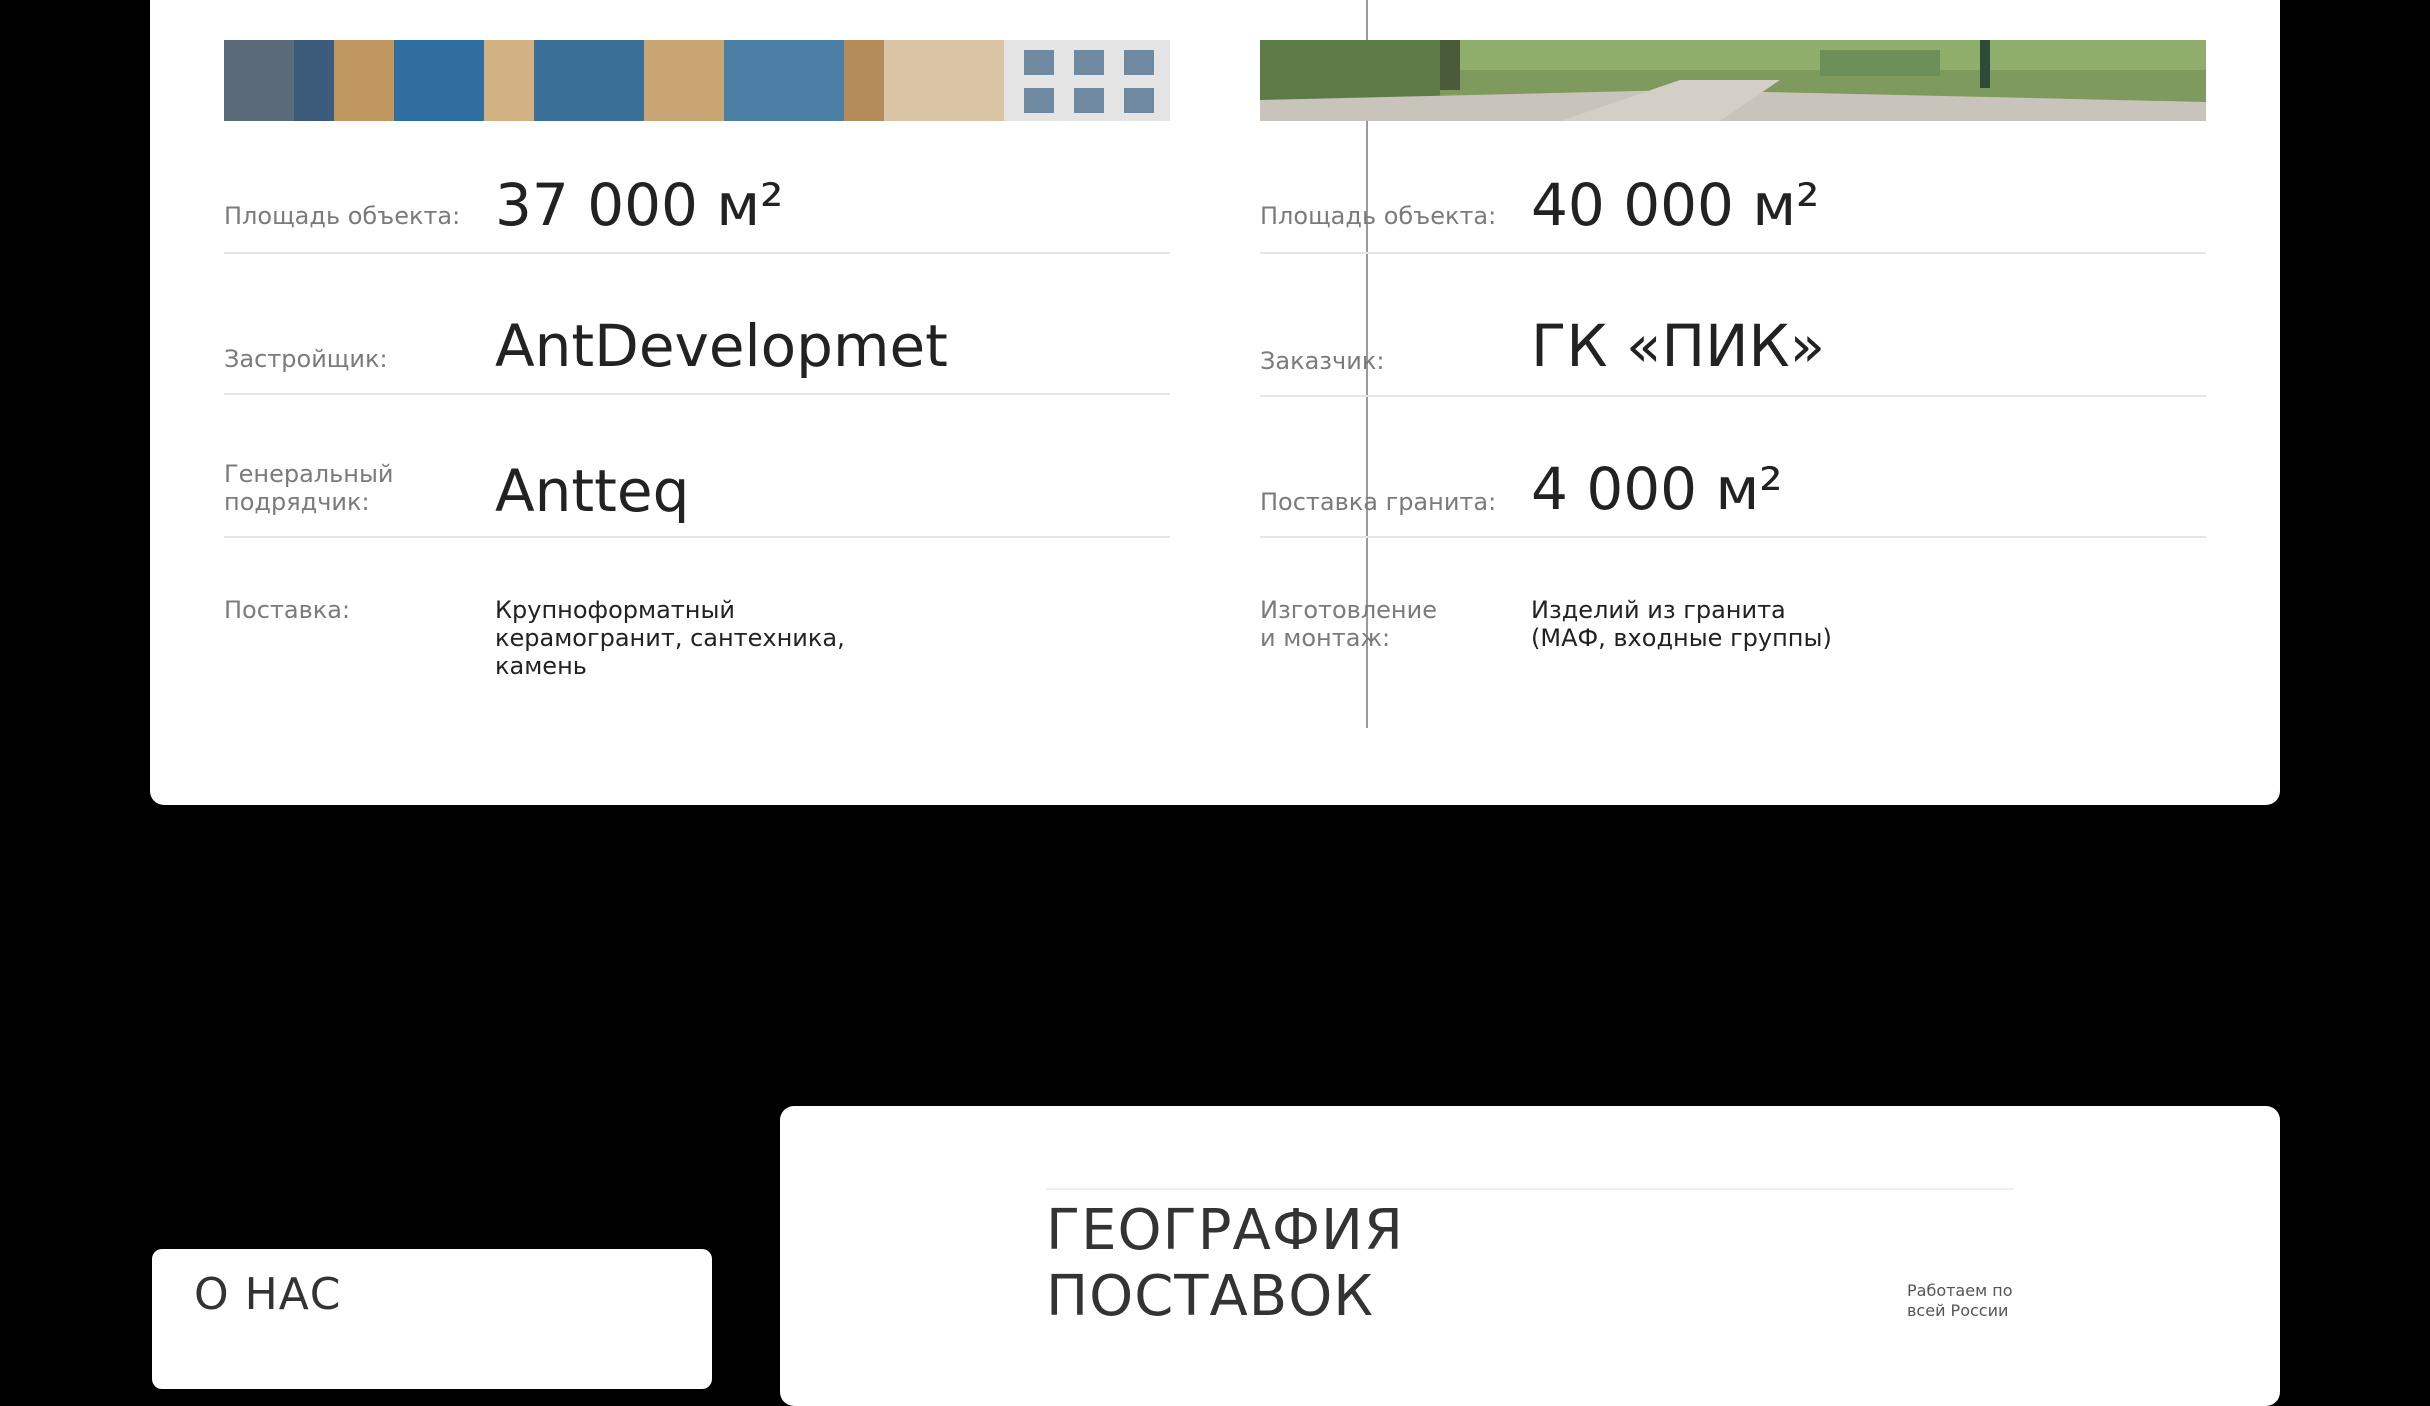 The image size is (2430, 1406). I want to click on geography-title-line2: ПОСТАВОК, so click(1210, 1296).